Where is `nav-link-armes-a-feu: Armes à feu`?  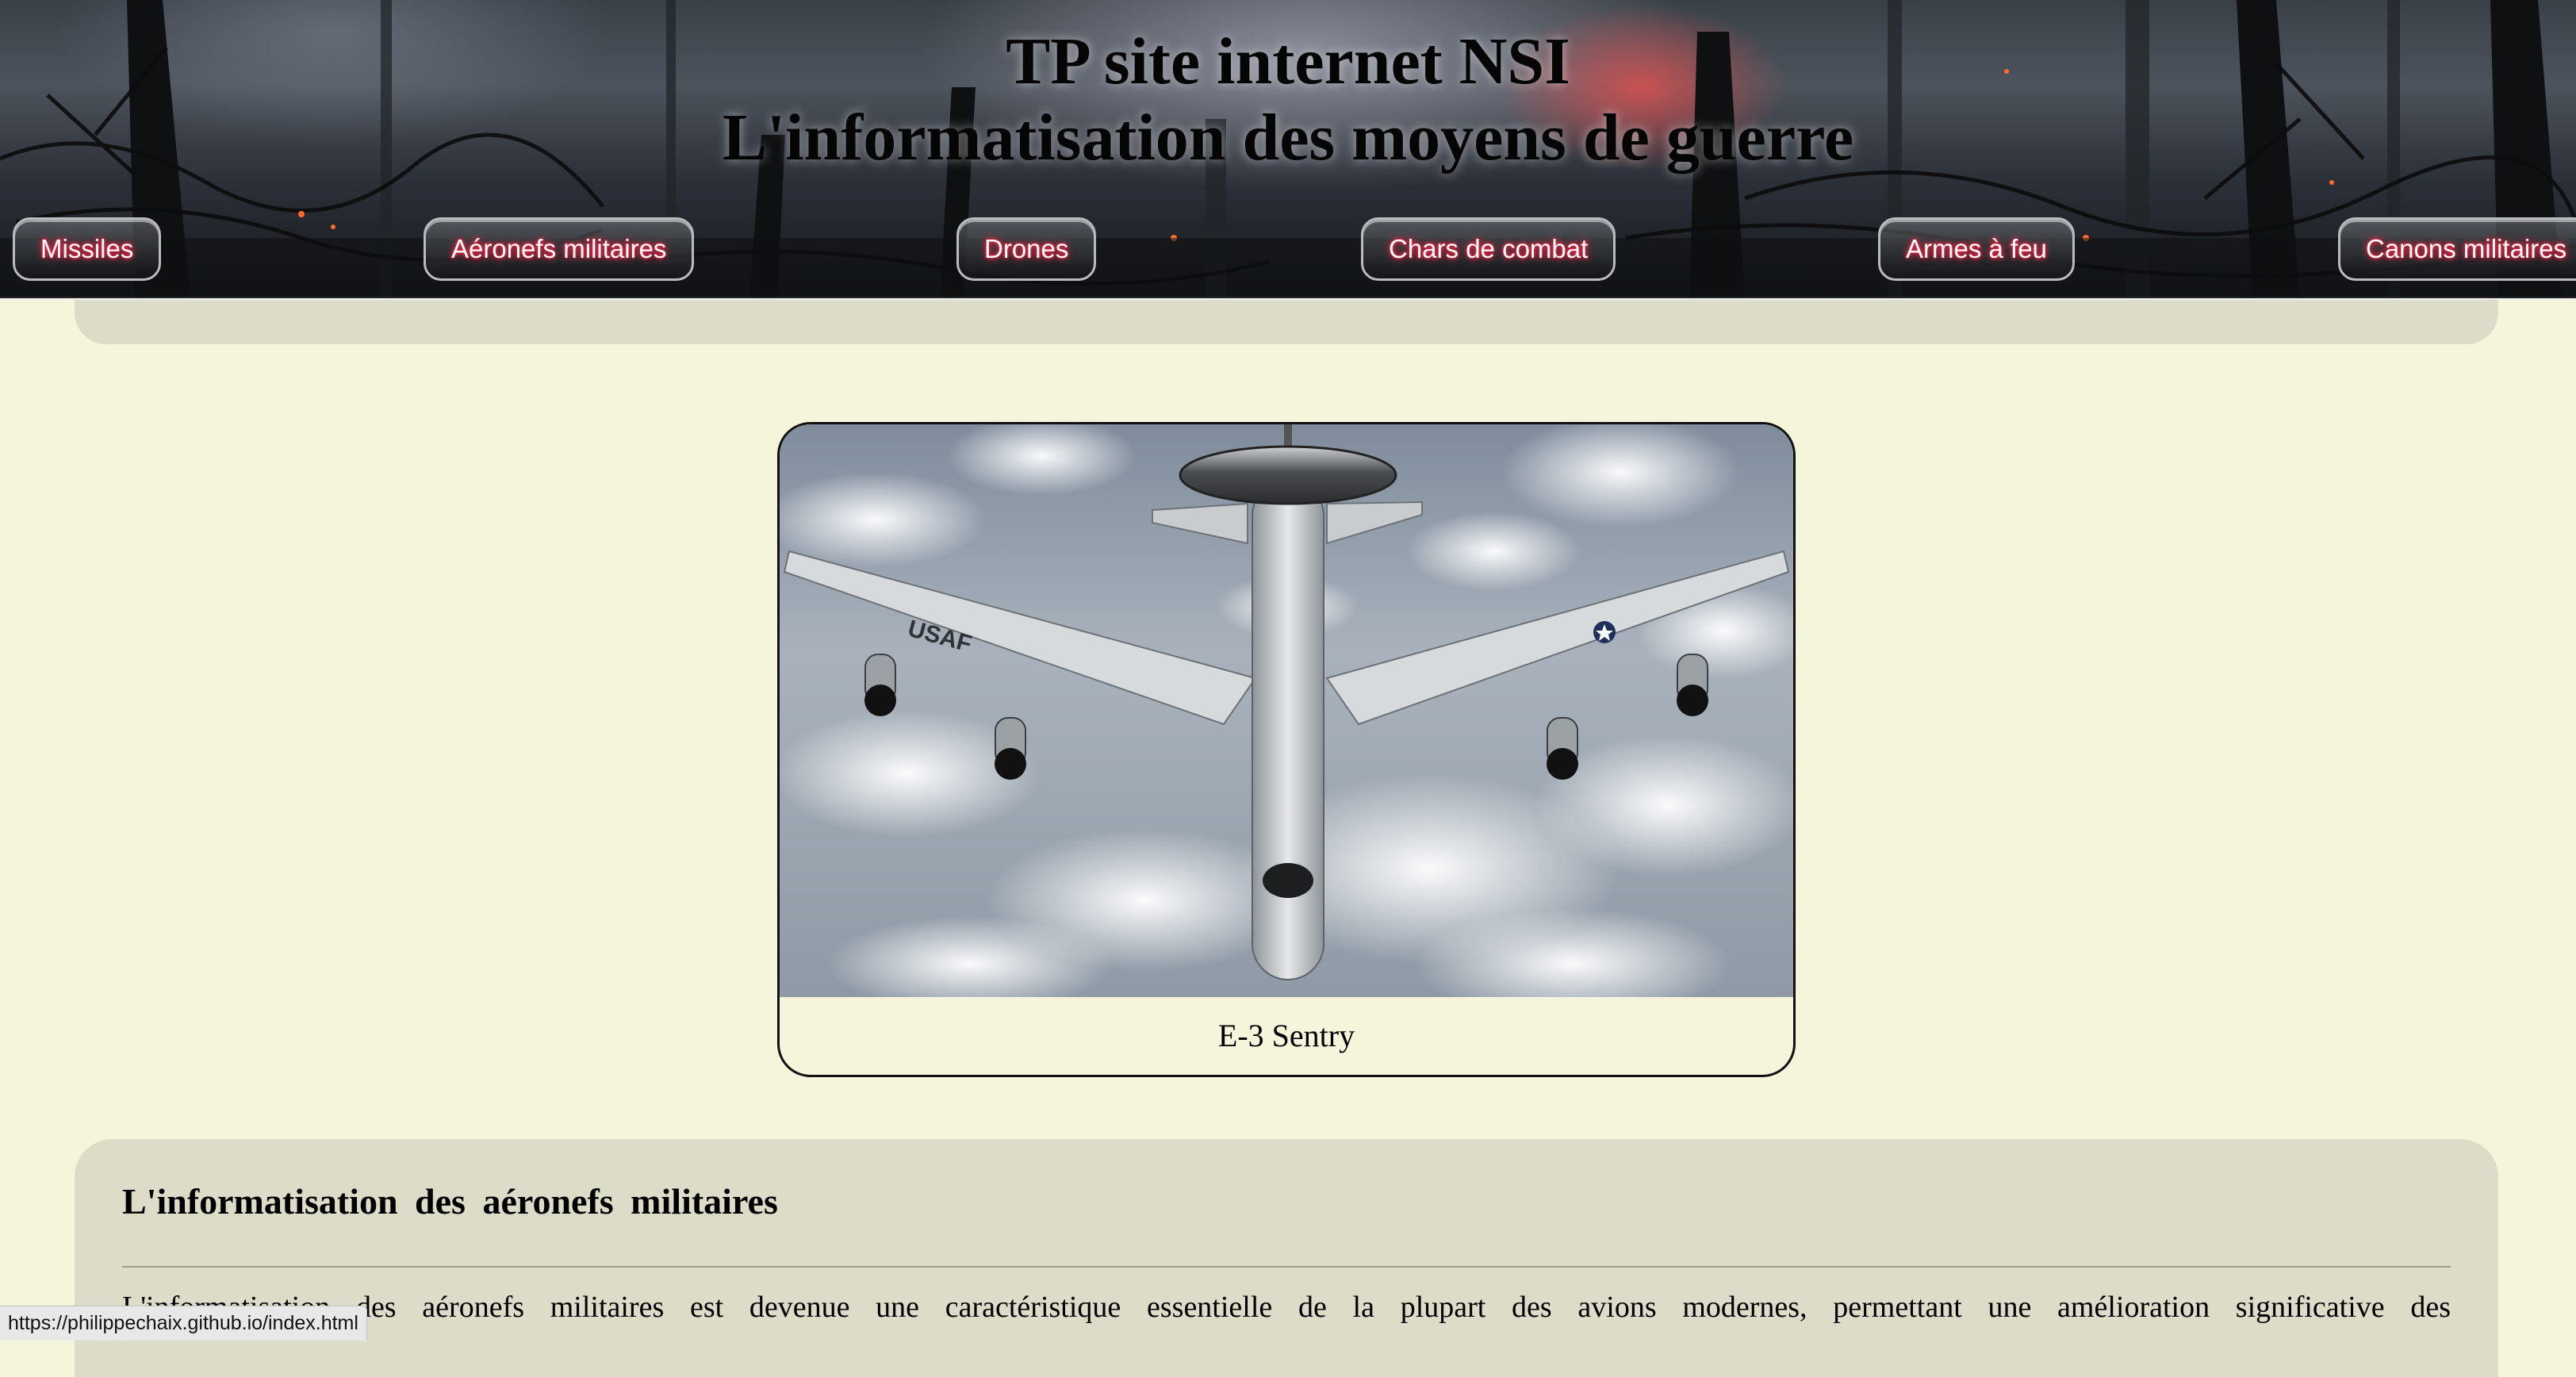
nav-link-armes-a-feu: Armes à feu is located at coordinates (1977, 249).